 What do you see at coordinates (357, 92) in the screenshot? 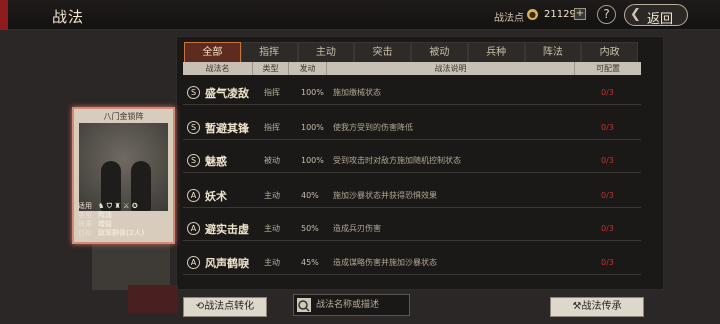
I see `tactic-description: 施加缴械状态` at bounding box center [357, 92].